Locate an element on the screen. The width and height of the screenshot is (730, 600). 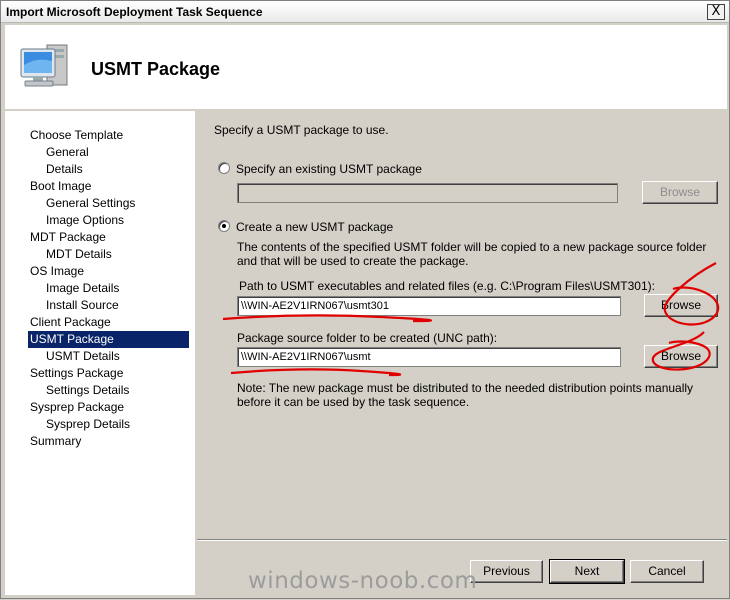
step-general-settings: General Settings is located at coordinates (82, 203).